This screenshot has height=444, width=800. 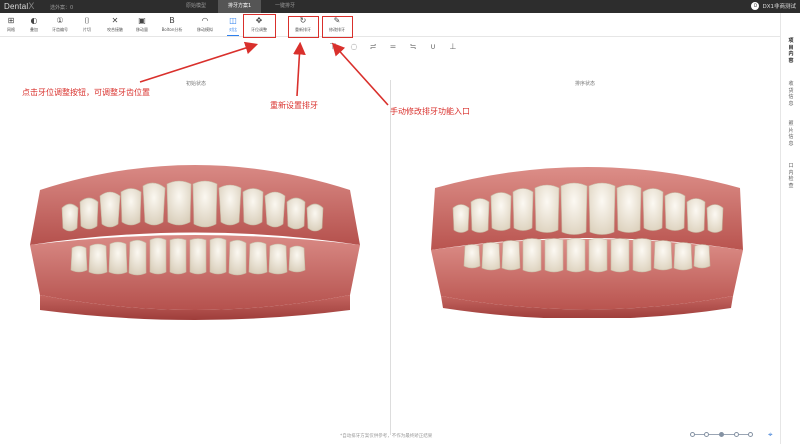 What do you see at coordinates (386, 436) in the screenshot?
I see `footer-disclaimer: *自动排牙方案仅供参考，不作为最终矫正结果` at bounding box center [386, 436].